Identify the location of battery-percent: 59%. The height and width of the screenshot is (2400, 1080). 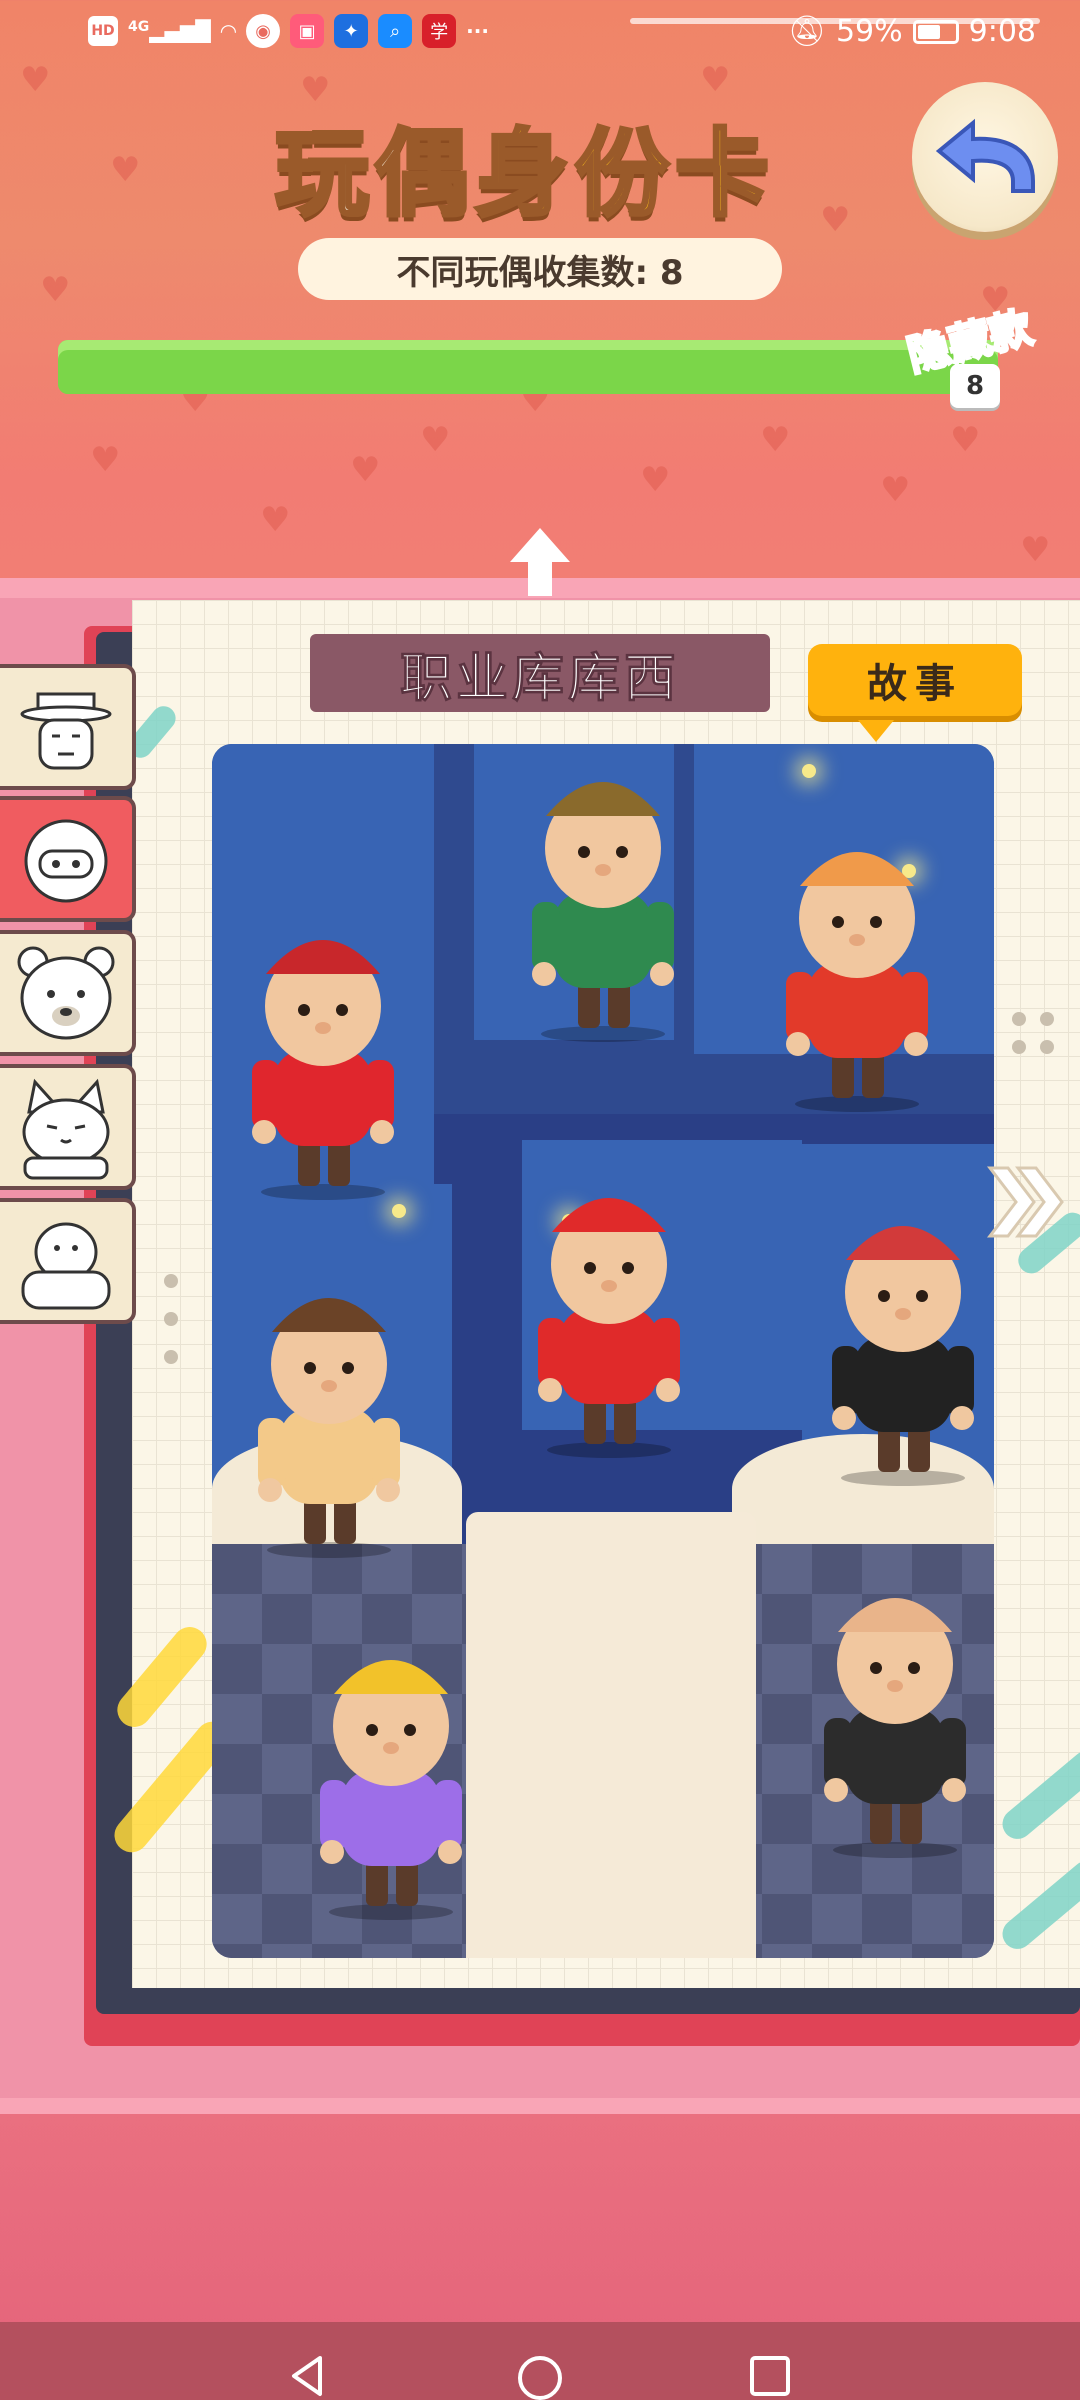
(869, 31).